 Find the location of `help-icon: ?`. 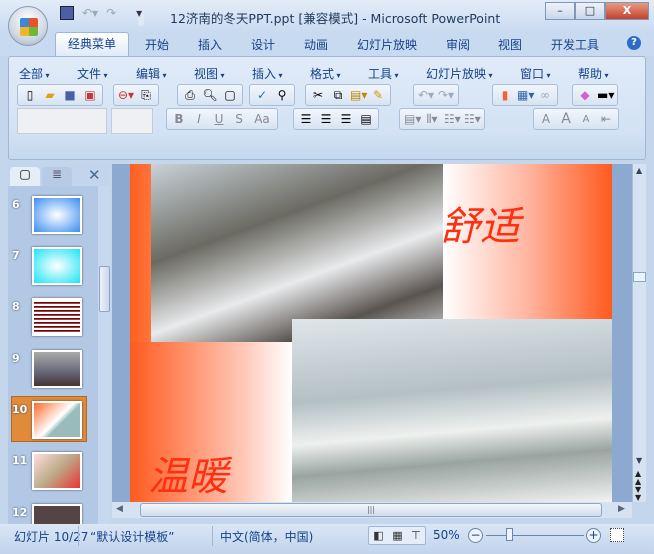

help-icon: ? is located at coordinates (634, 43).